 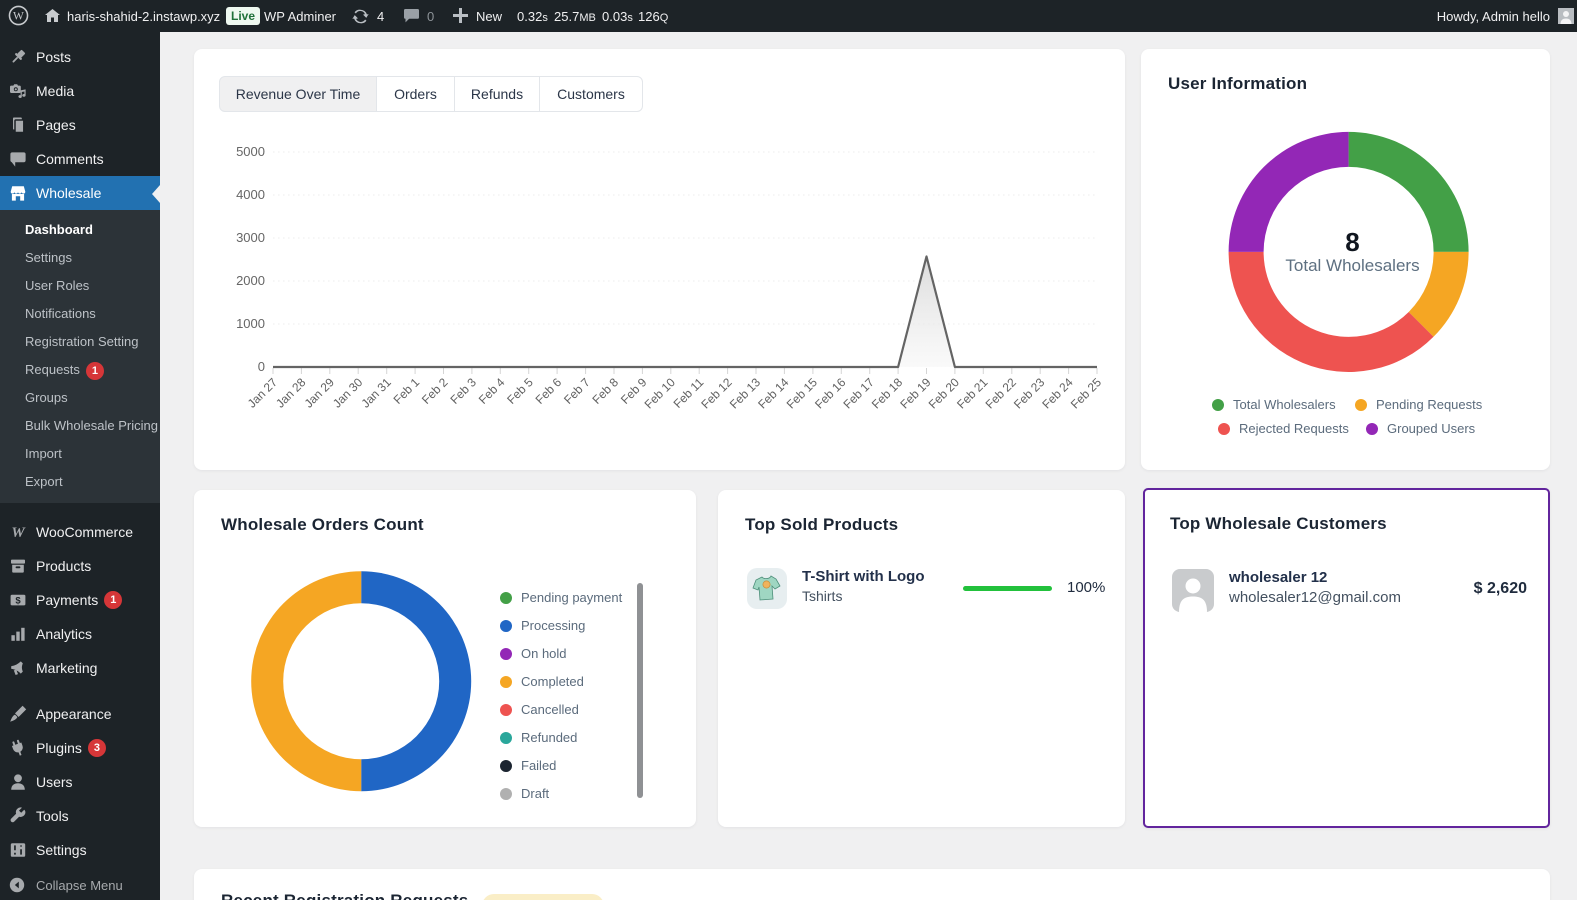 I want to click on svg-text: Feb 10, so click(x=660, y=393).